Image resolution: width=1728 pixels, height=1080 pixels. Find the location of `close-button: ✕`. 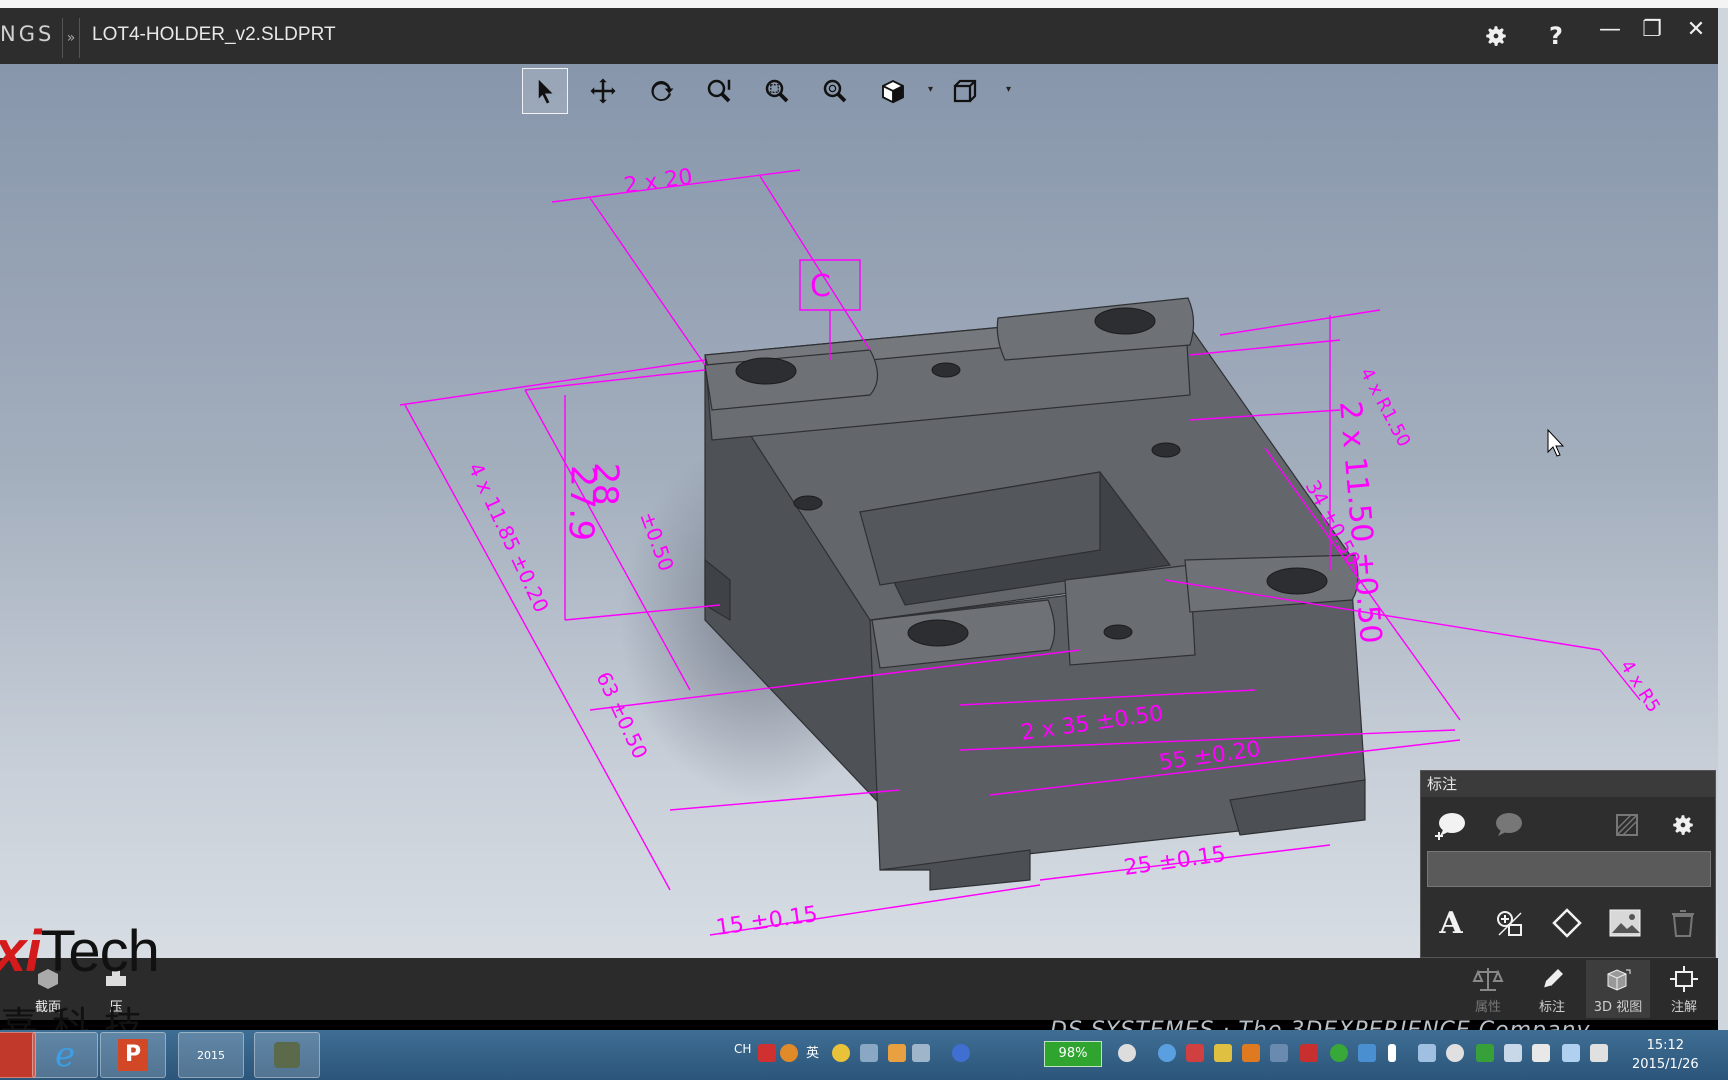

close-button: ✕ is located at coordinates (1696, 30).